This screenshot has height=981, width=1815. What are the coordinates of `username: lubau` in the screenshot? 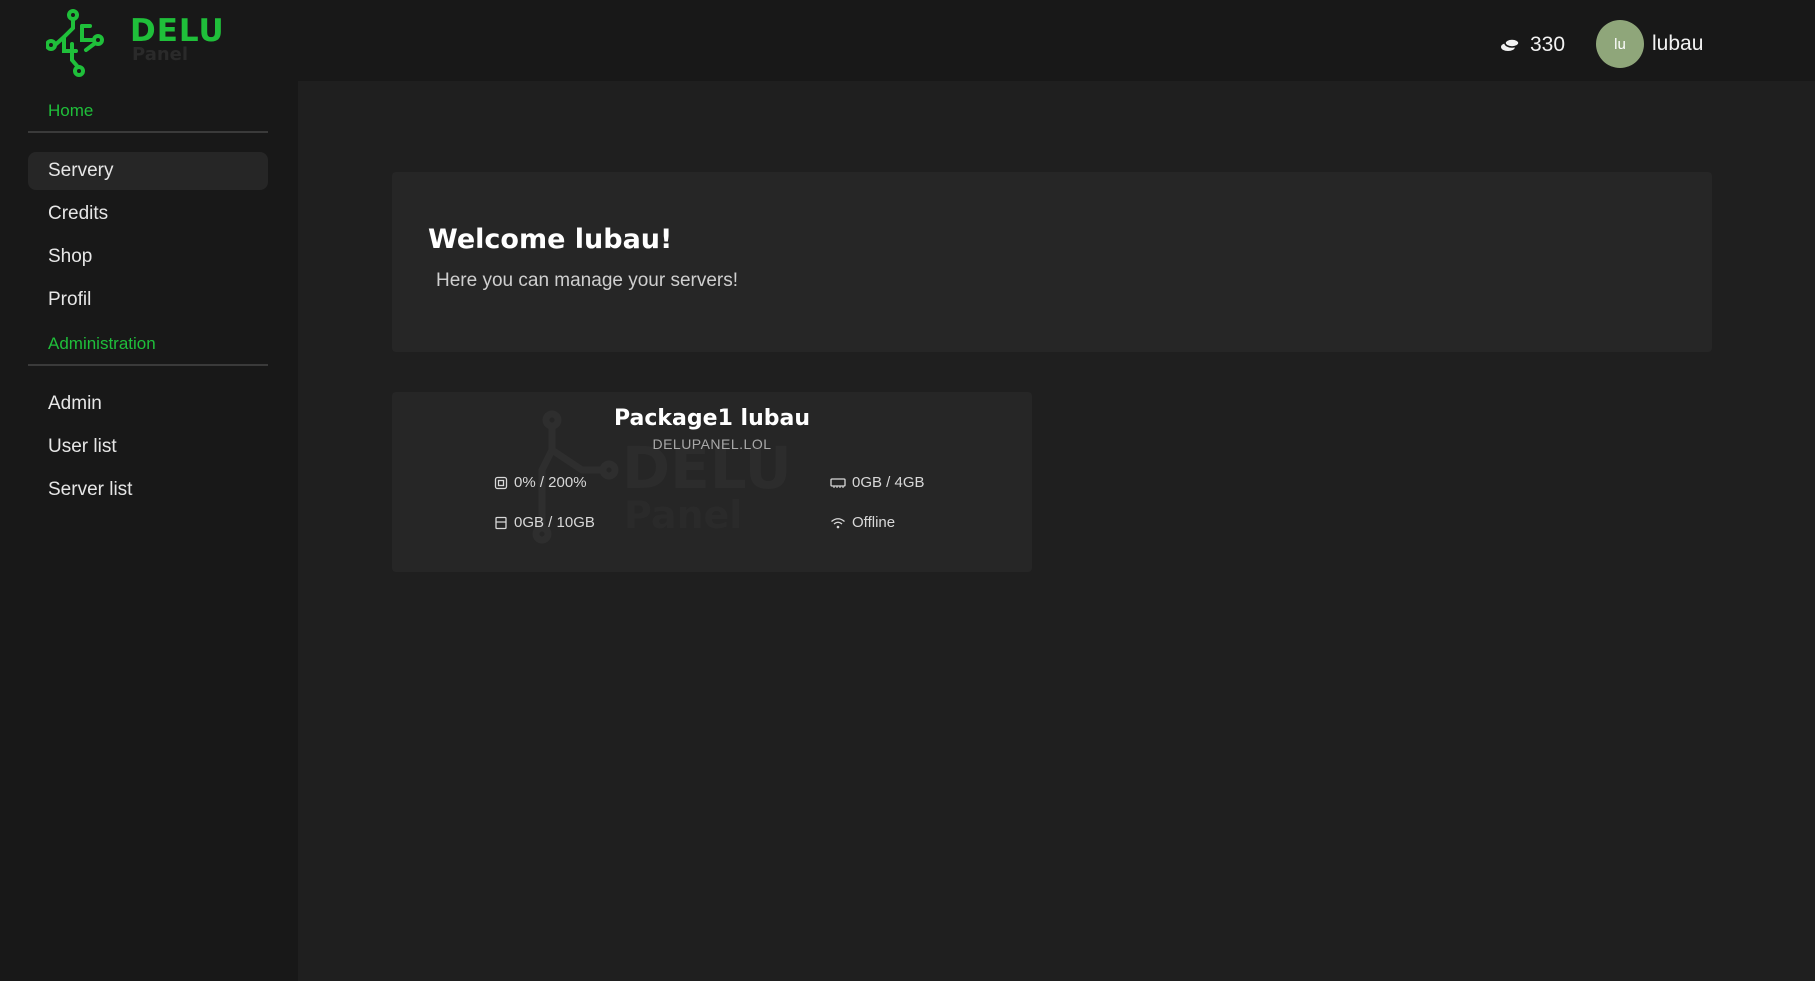 It's located at (1677, 44).